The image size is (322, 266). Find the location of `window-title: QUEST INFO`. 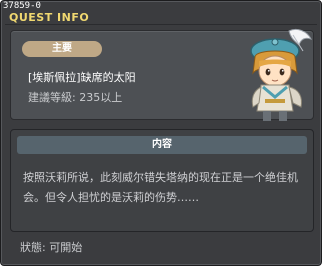

window-title: QUEST INFO is located at coordinates (49, 17).